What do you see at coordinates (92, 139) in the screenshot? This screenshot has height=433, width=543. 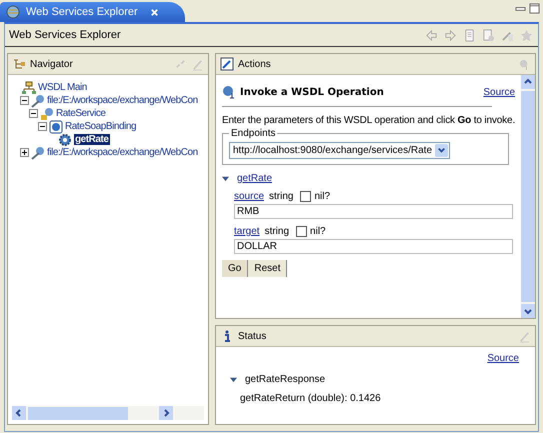 I see `tree-item: getRate` at bounding box center [92, 139].